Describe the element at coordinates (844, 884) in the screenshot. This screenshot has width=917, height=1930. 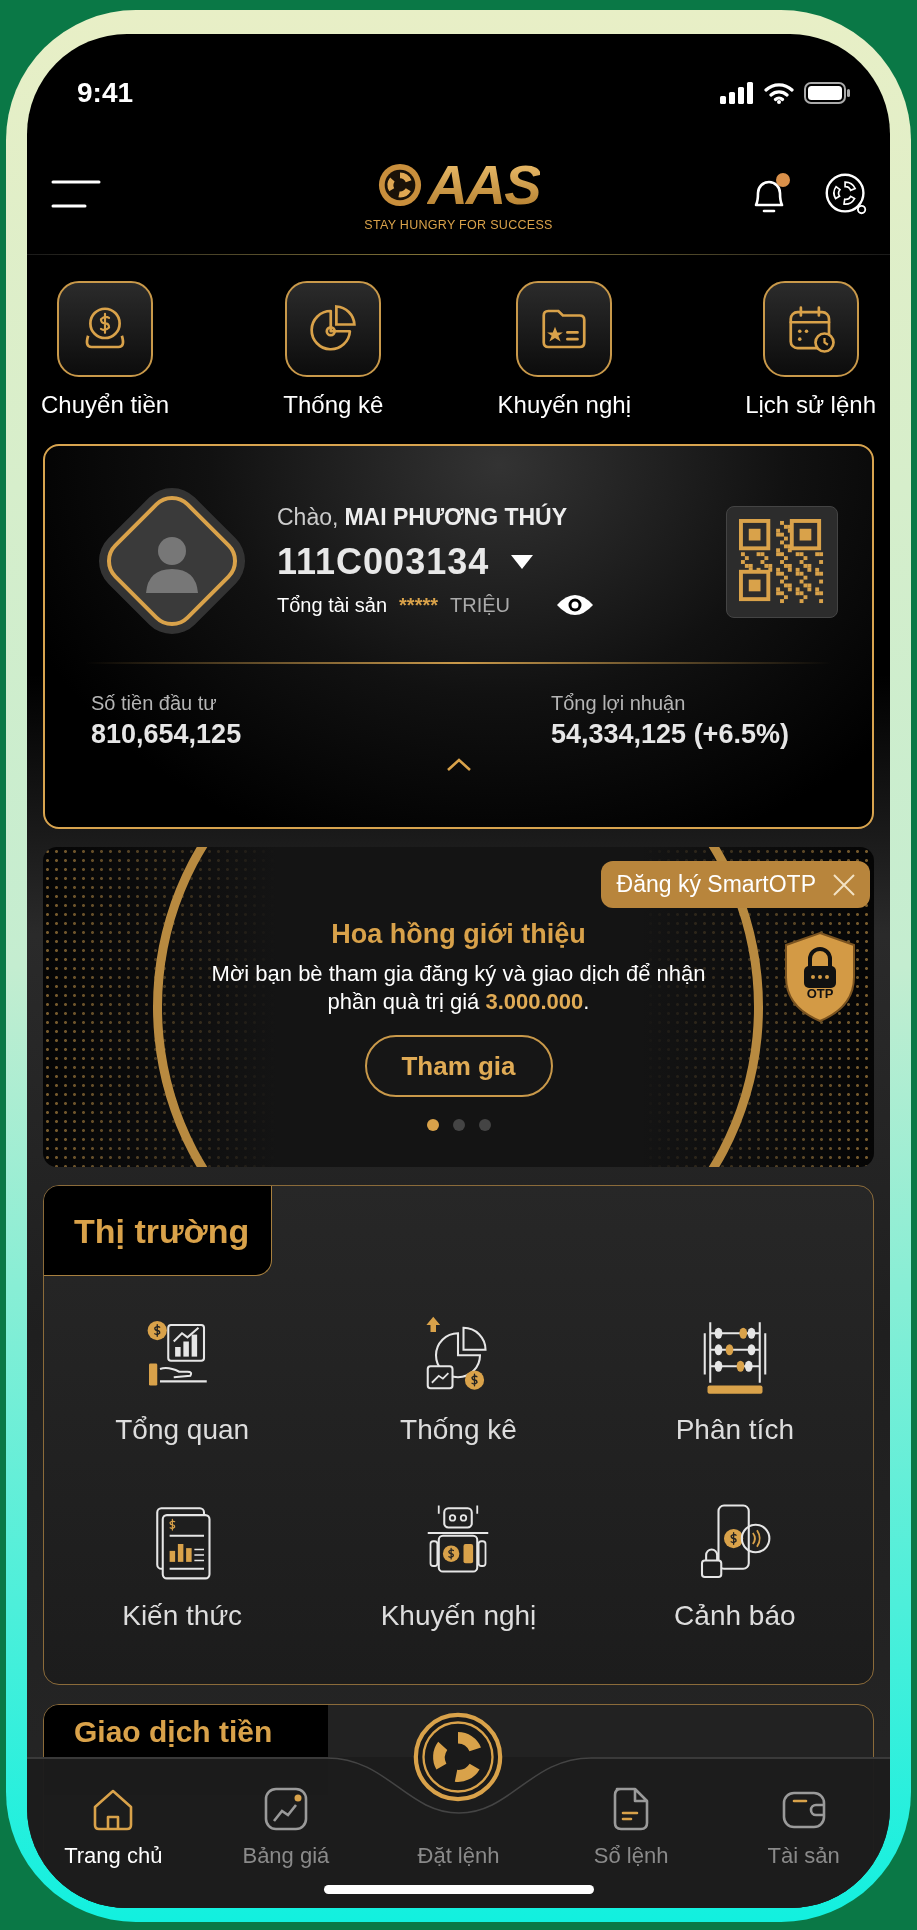
I see `close-icon` at that location.